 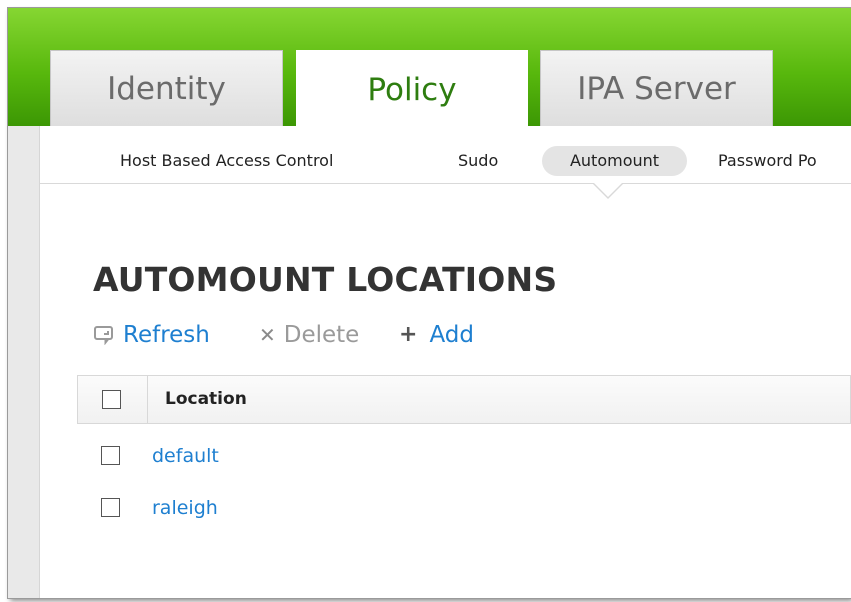 What do you see at coordinates (226, 161) in the screenshot?
I see `subnav-hbac: Host Based Access Control` at bounding box center [226, 161].